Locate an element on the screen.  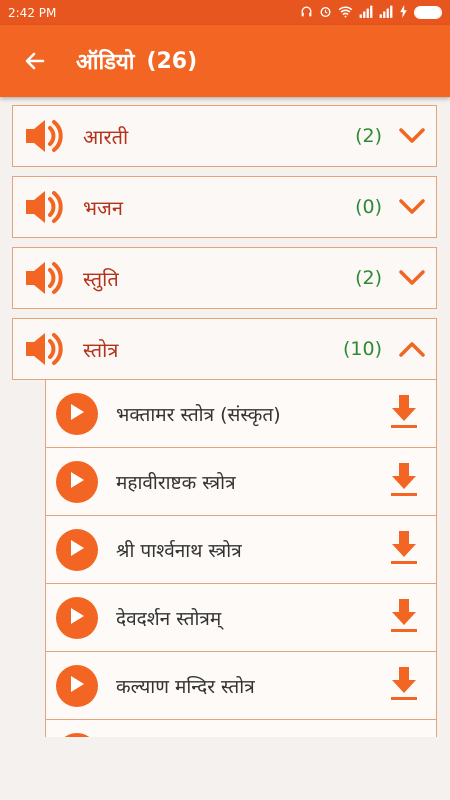
page-count: (26) is located at coordinates (172, 61).